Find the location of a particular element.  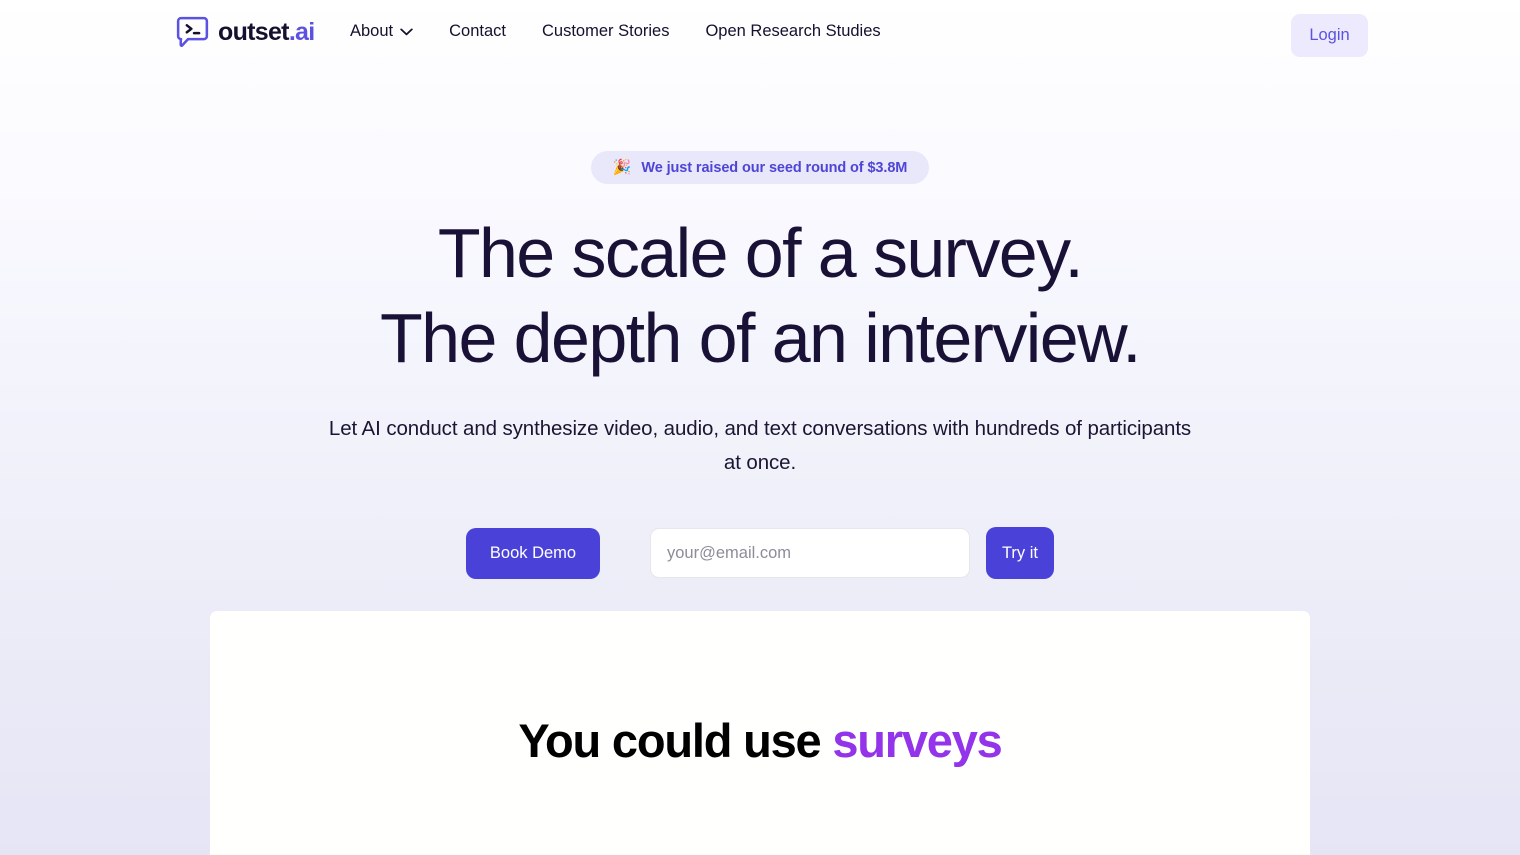

chevron-down-icon is located at coordinates (406, 32).